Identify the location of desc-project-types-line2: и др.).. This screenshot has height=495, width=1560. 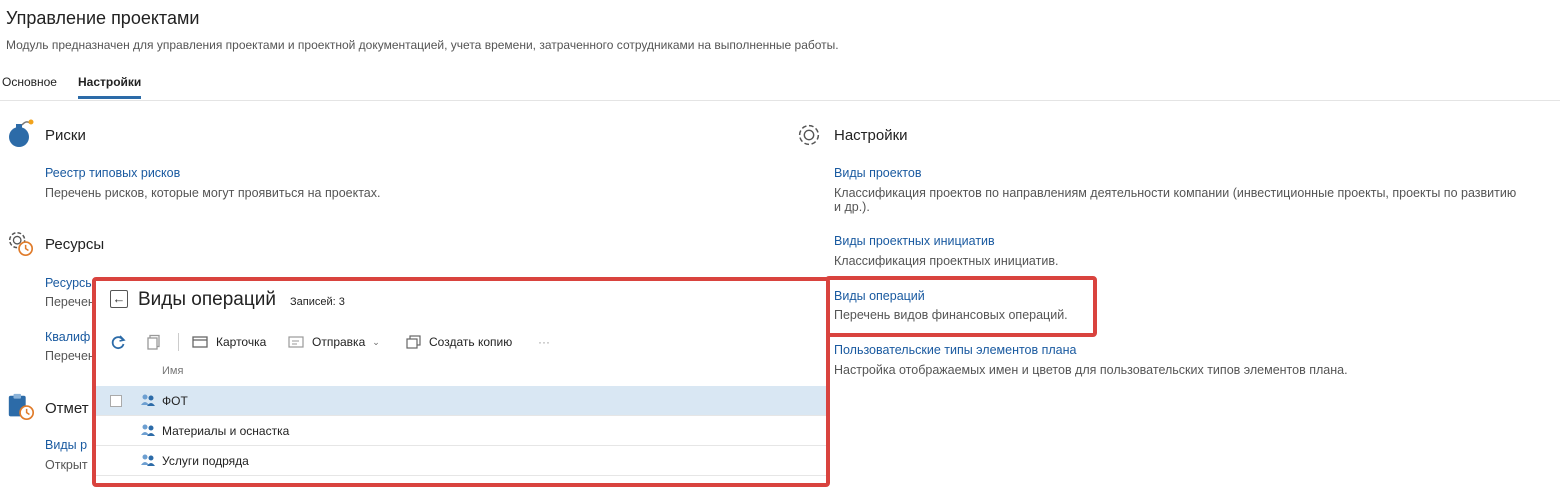
(852, 207).